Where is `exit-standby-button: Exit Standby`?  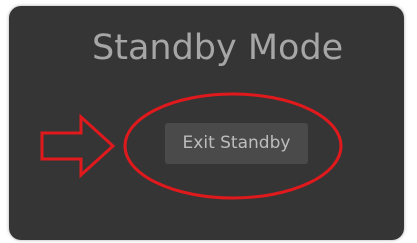 exit-standby-button: Exit Standby is located at coordinates (236, 143).